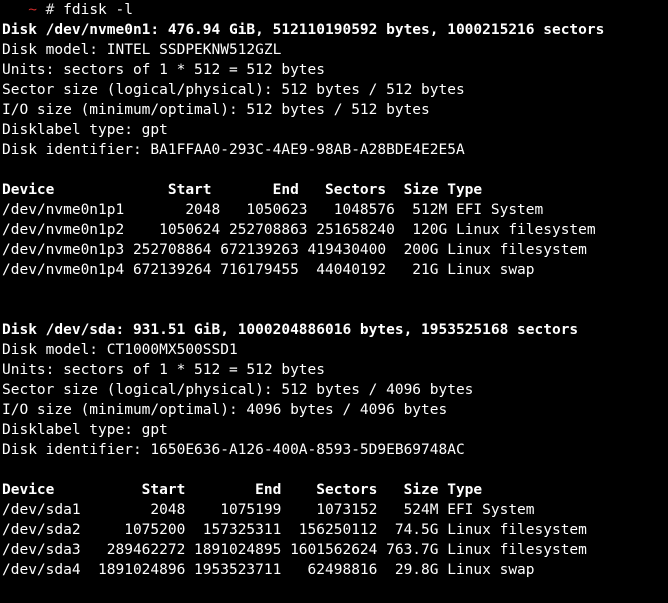 Image resolution: width=668 pixels, height=603 pixels. I want to click on prompt-cwd: ~, so click(32, 10).